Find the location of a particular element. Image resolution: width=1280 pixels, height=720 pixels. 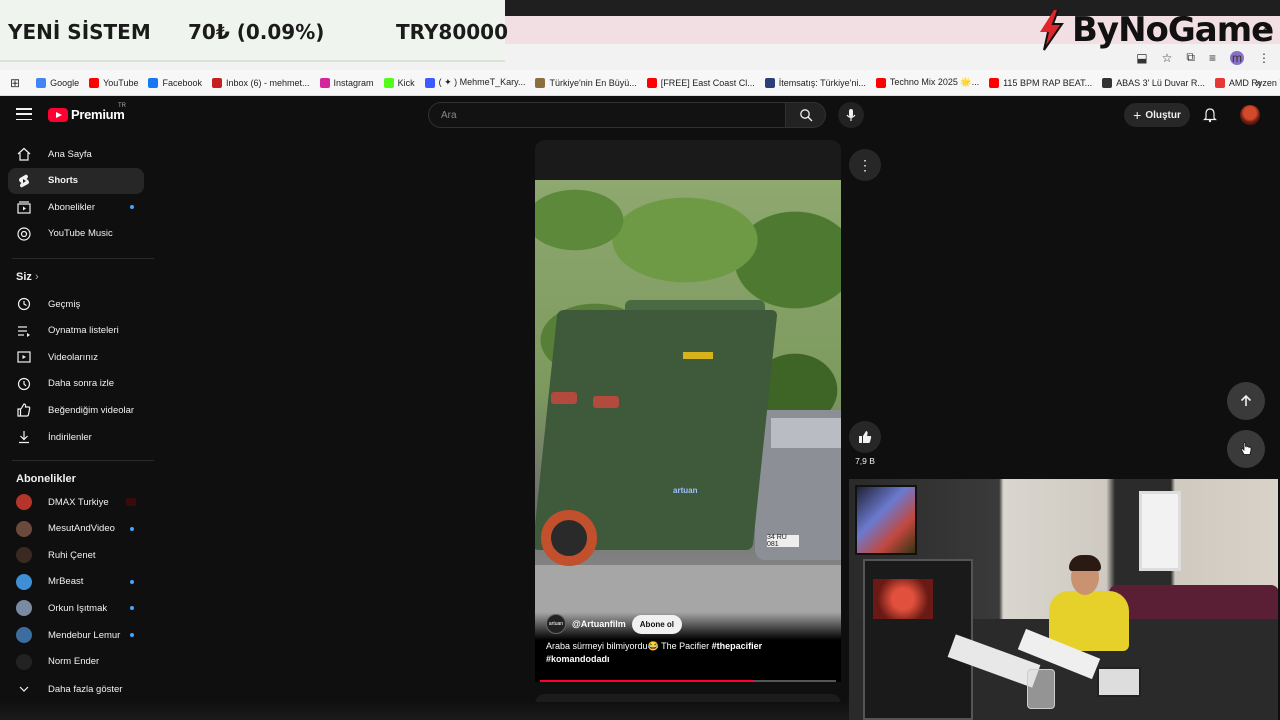

media-control-icon: ≡ is located at coordinates (1212, 58).